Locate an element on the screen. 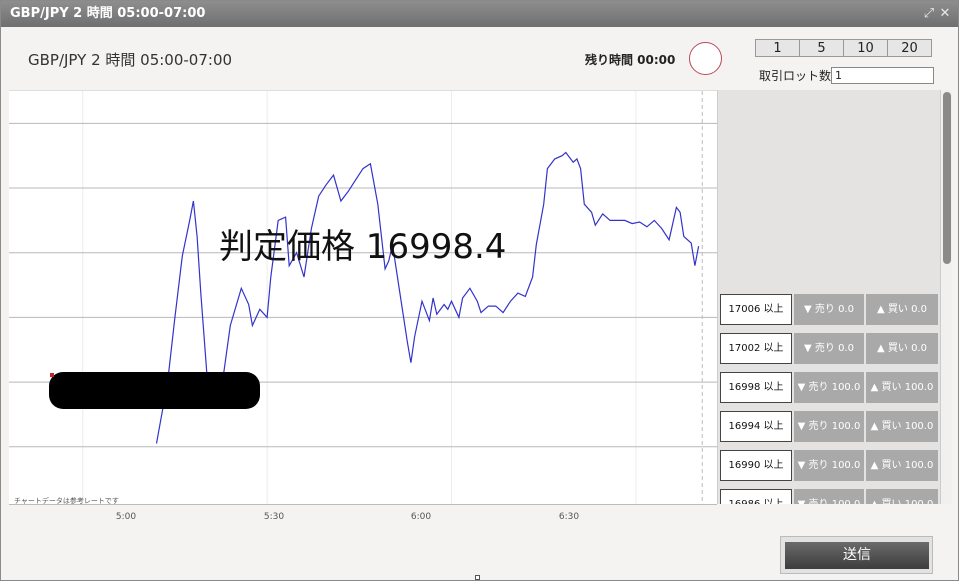 This screenshot has height=581, width=959. send-button: 送信 is located at coordinates (857, 555).